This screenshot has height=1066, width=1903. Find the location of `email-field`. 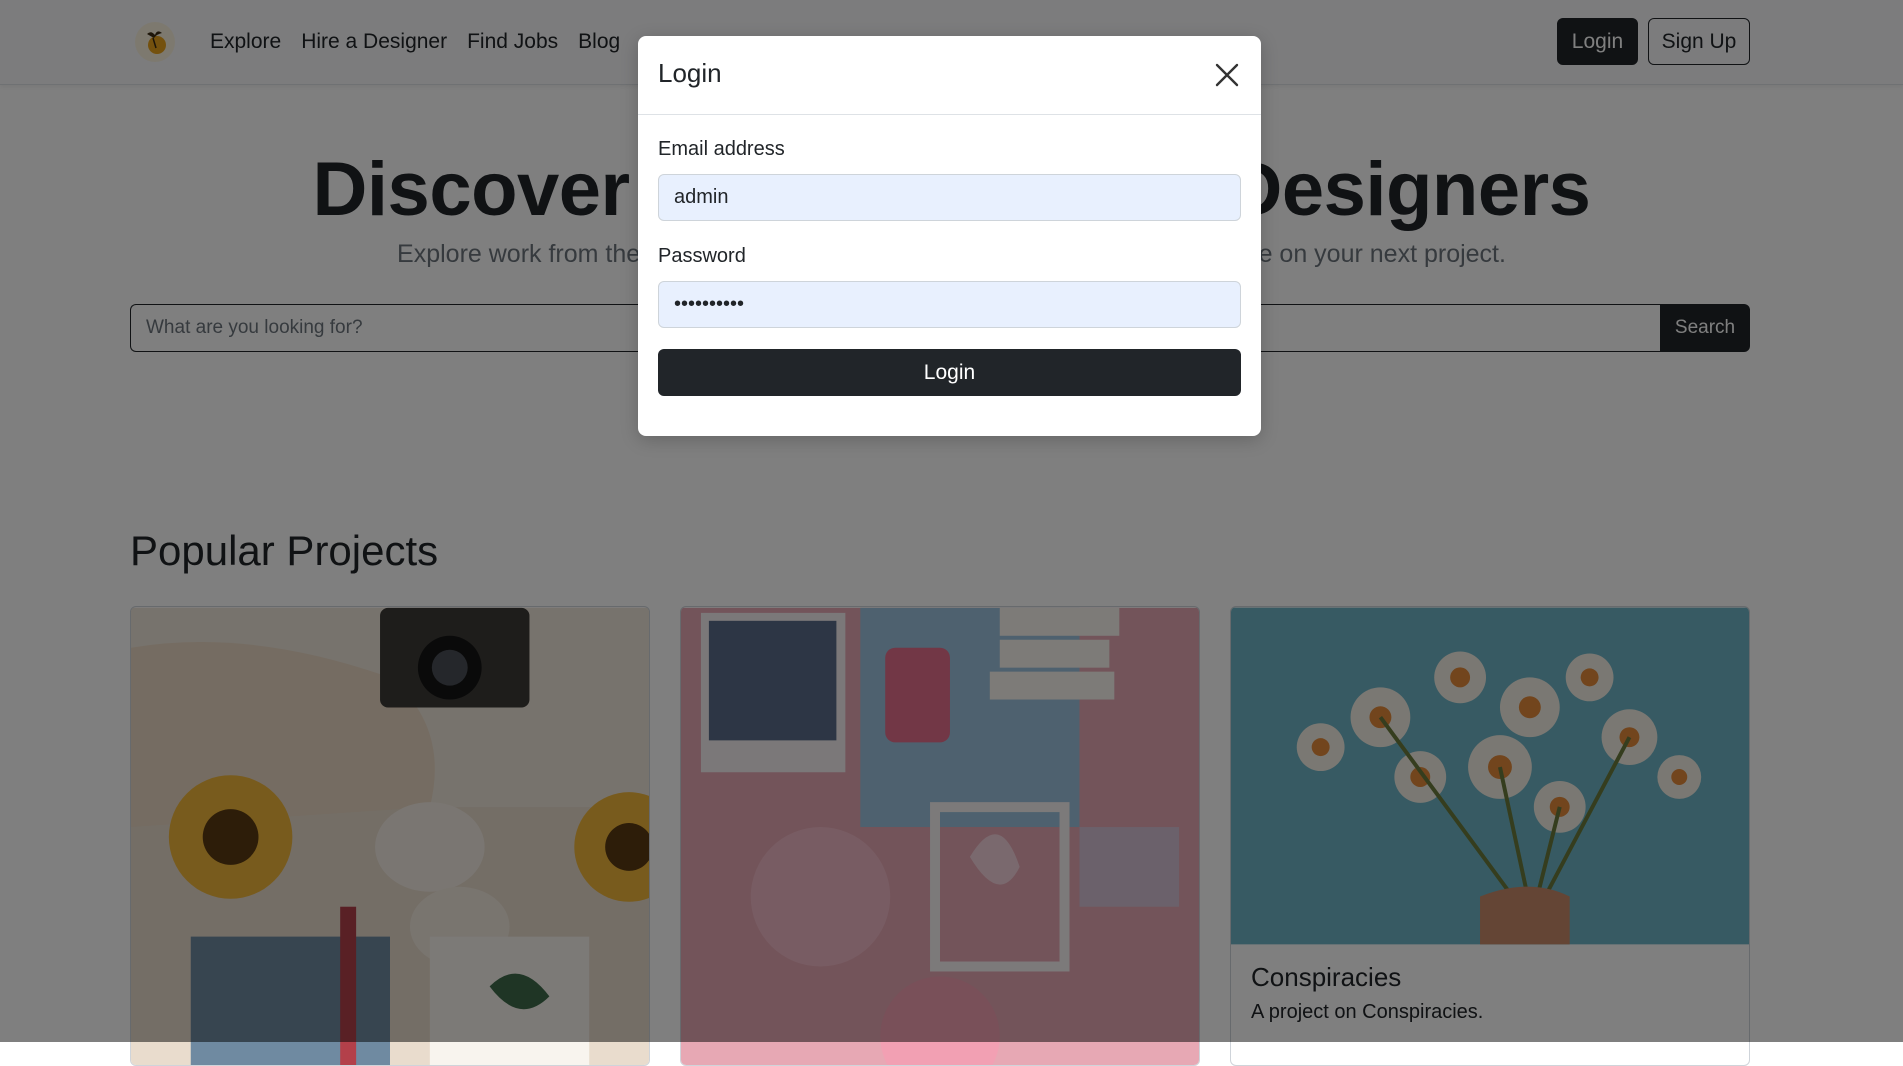

email-field is located at coordinates (949, 197).